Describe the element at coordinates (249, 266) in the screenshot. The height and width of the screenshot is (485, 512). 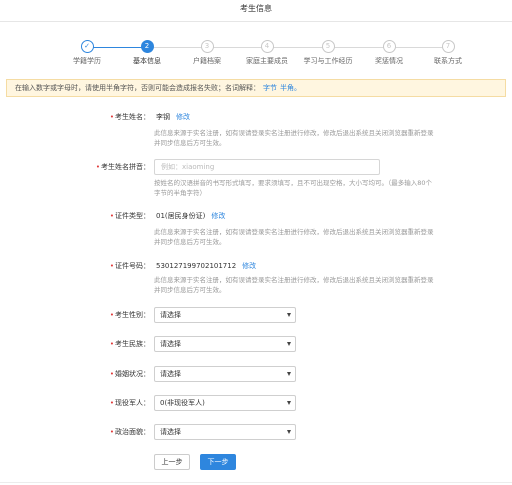
I see `id-number-edit-link: 修改` at that location.